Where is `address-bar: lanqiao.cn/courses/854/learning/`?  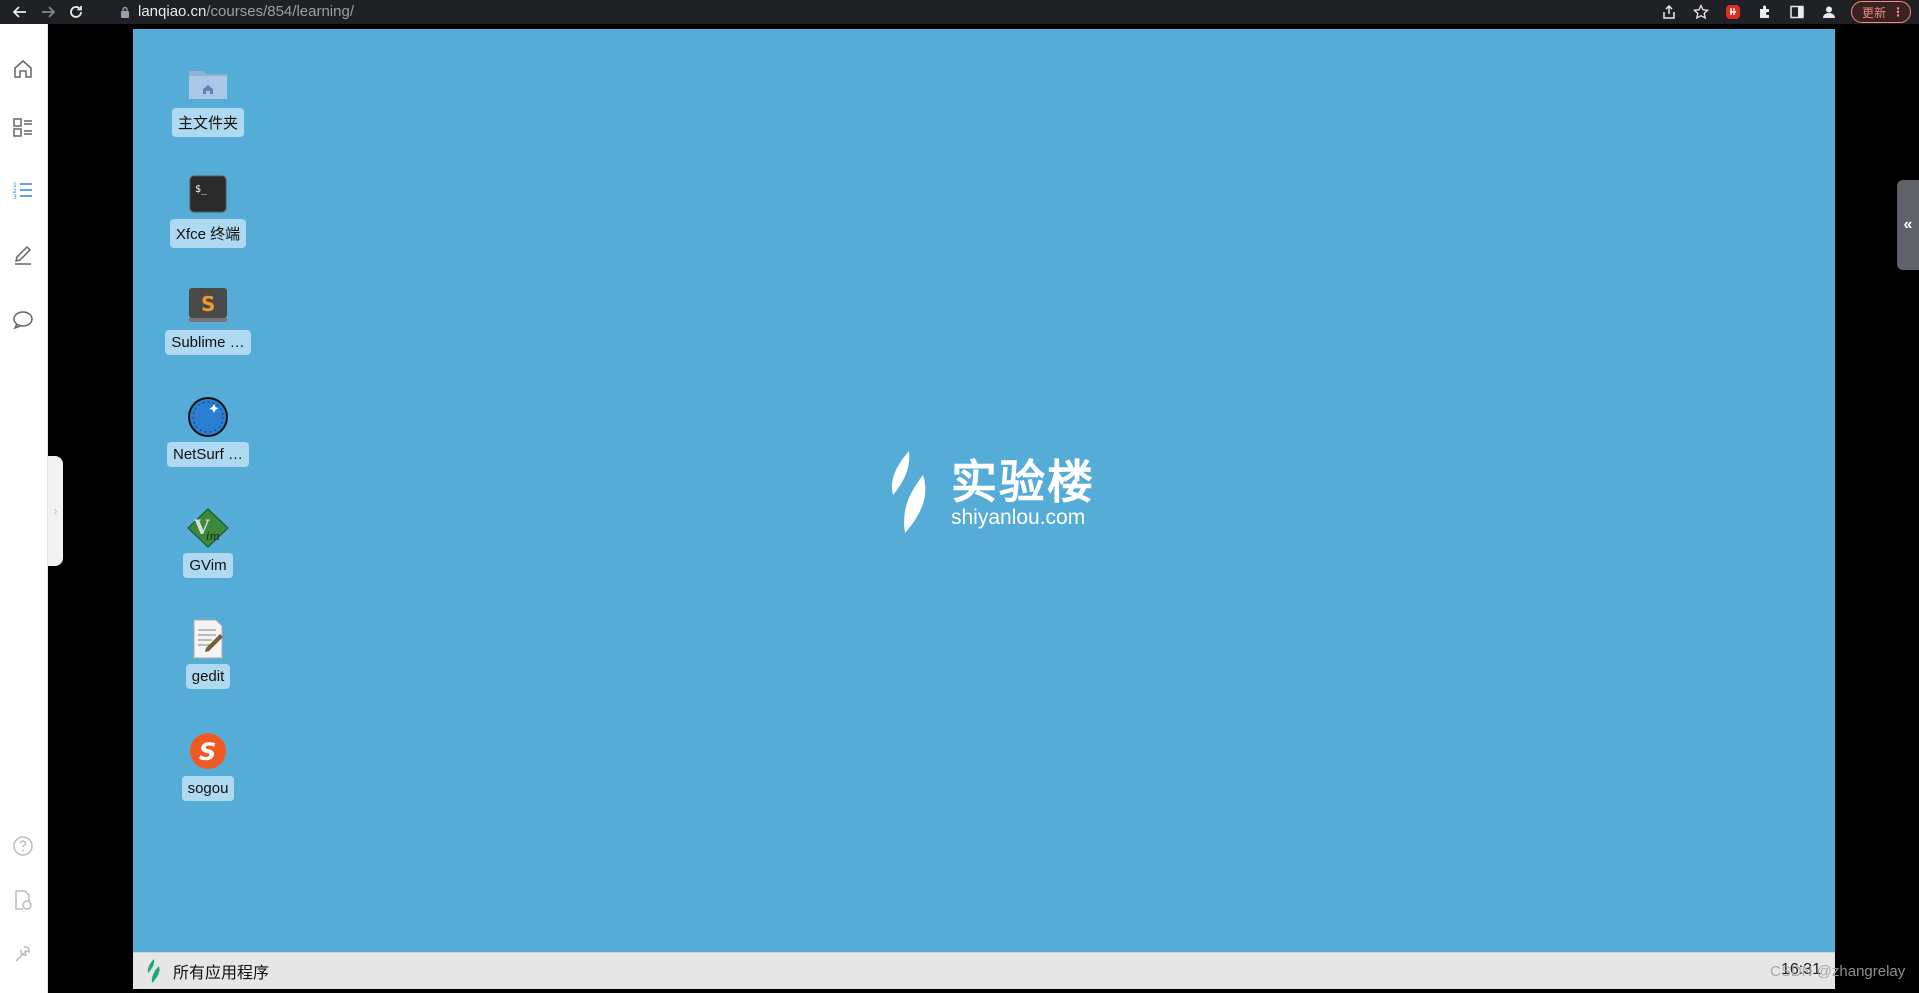
address-bar: lanqiao.cn/courses/854/learning/ is located at coordinates (908, 11).